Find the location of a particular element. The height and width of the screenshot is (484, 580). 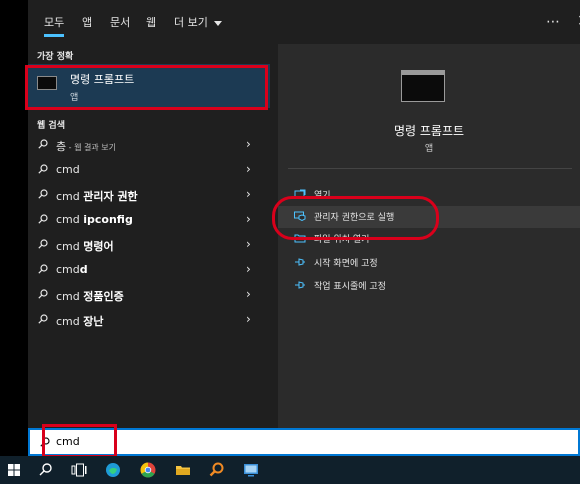

command-prompt-icon is located at coordinates (423, 86).